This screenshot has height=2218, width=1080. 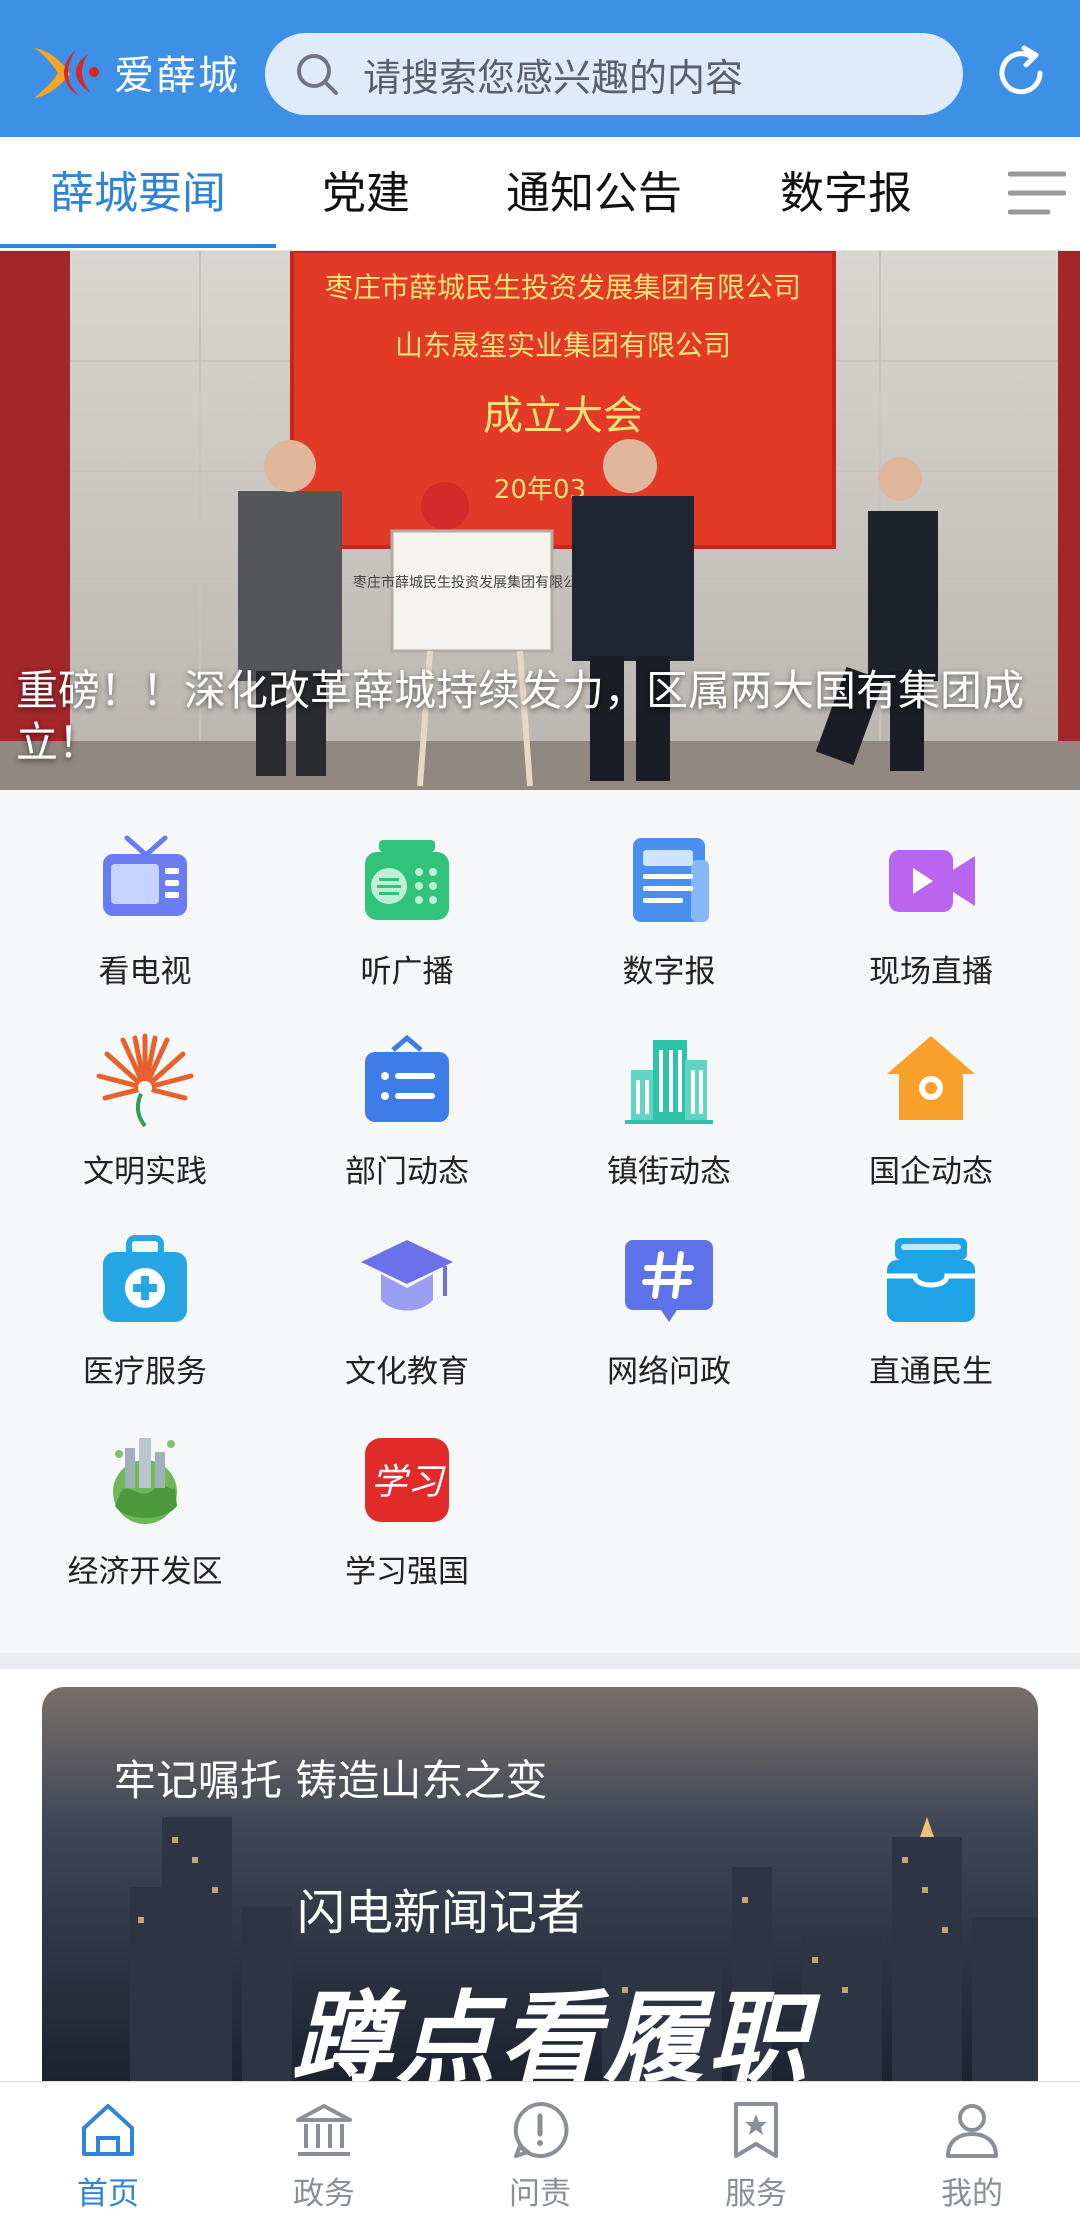 I want to click on grid-item-live: 现场直播, so click(x=931, y=890).